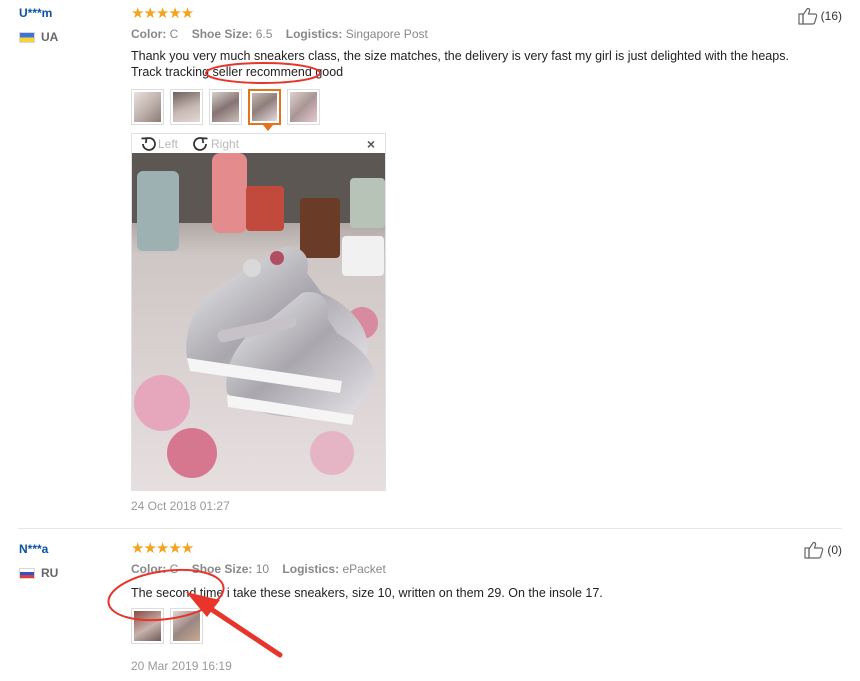  What do you see at coordinates (371, 144) in the screenshot?
I see `close-icon: ×` at bounding box center [371, 144].